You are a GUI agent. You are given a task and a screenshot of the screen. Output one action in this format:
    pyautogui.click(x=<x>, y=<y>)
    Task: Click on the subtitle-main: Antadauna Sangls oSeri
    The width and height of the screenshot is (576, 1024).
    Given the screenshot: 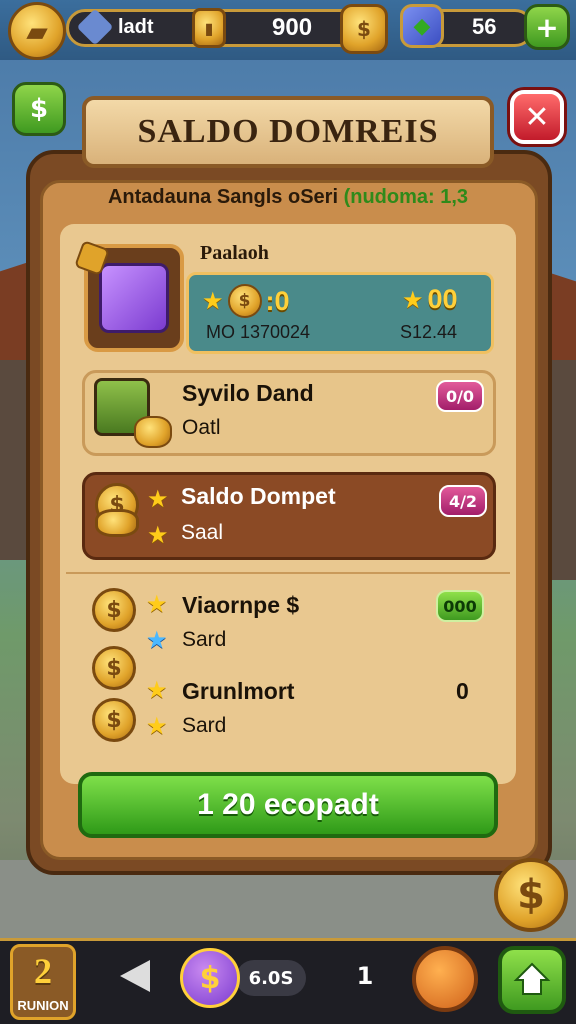 What is the action you would take?
    pyautogui.click(x=223, y=197)
    